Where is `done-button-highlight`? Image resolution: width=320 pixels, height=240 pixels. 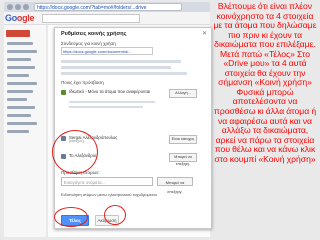 done-button-highlight is located at coordinates (71, 217).